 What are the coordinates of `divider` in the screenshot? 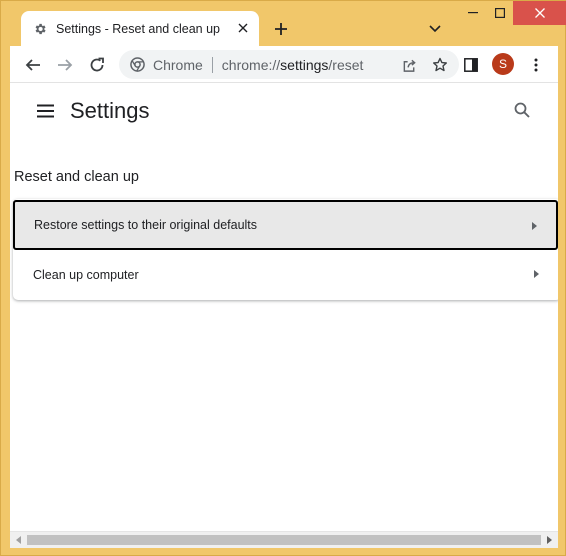 It's located at (212, 64).